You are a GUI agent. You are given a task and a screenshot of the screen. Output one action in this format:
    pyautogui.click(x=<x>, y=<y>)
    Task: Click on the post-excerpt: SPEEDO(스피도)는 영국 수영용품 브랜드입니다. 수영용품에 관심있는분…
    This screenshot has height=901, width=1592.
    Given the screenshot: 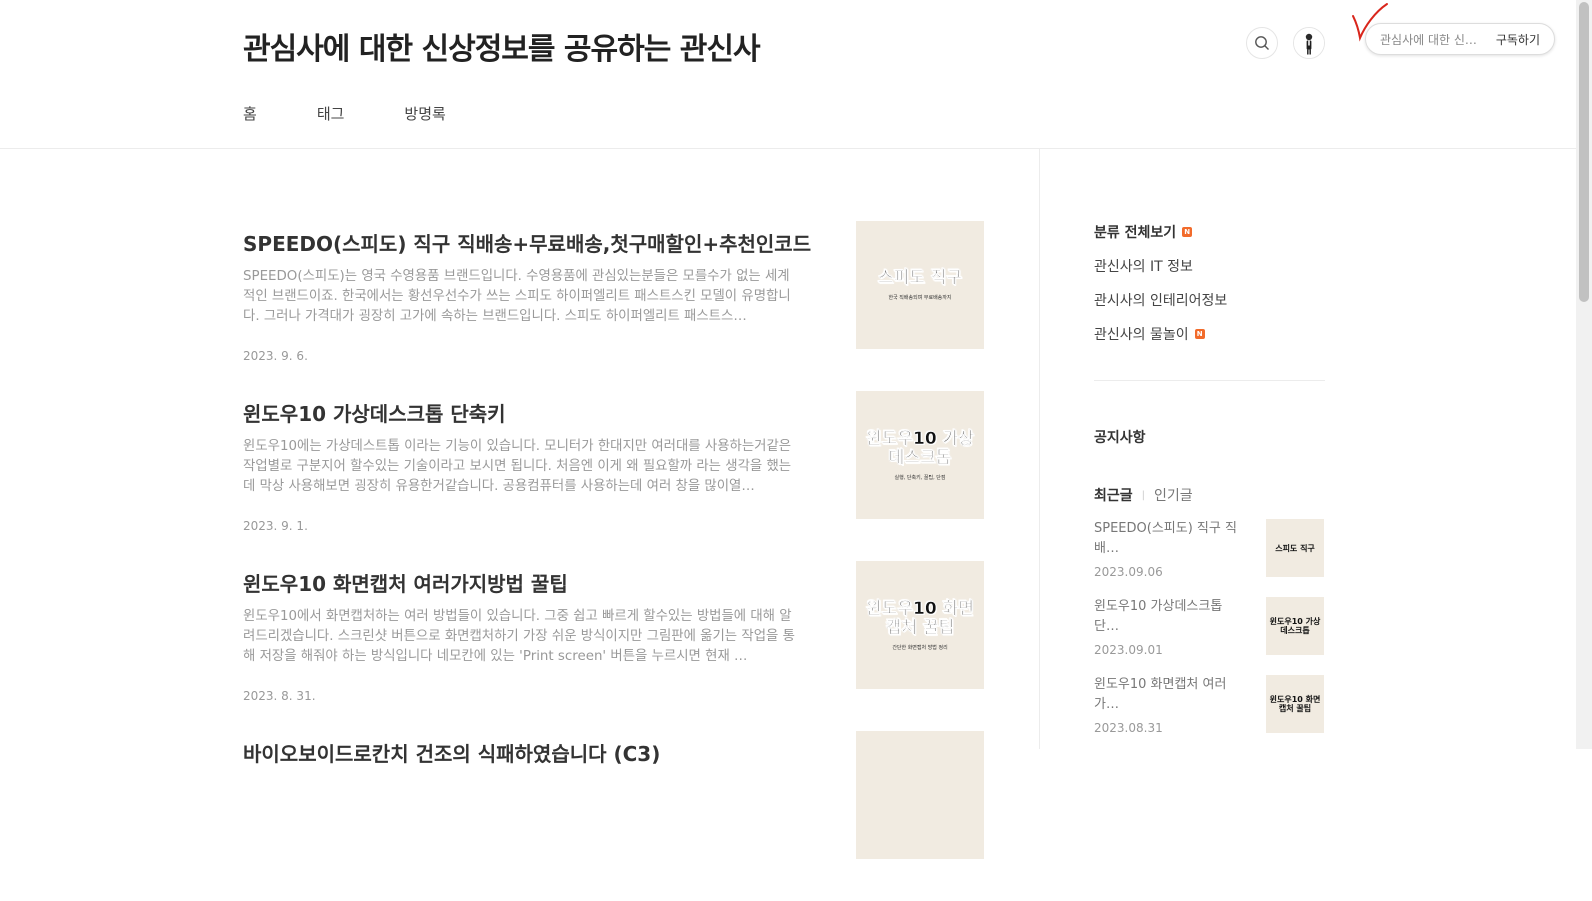 What is the action you would take?
    pyautogui.click(x=517, y=296)
    